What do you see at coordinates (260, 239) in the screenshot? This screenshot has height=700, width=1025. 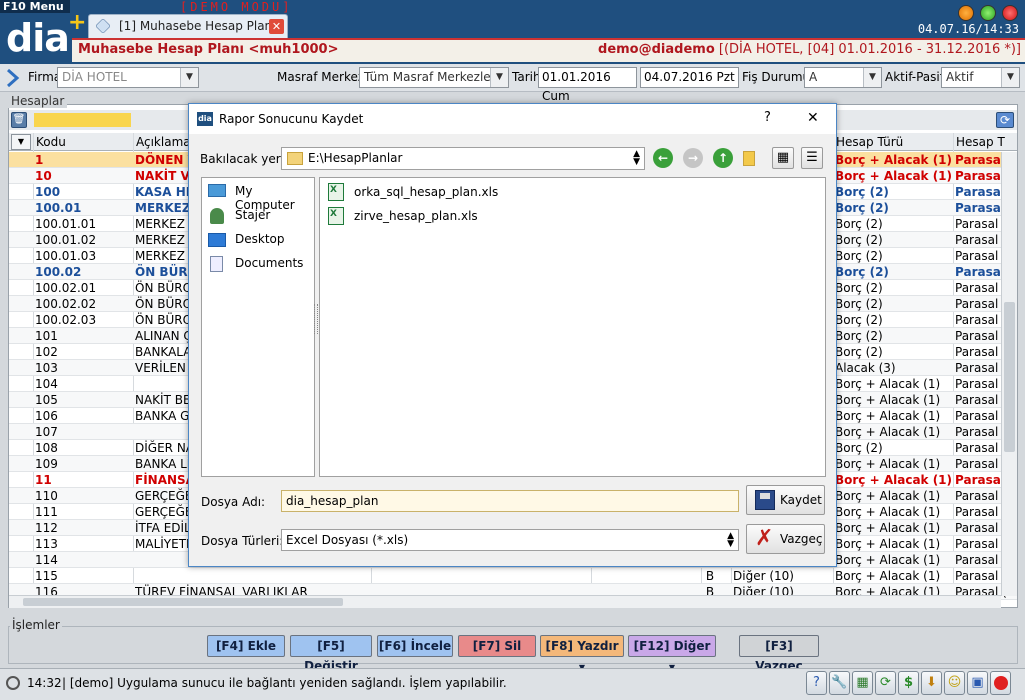 I see `place-desktop: Desktop` at bounding box center [260, 239].